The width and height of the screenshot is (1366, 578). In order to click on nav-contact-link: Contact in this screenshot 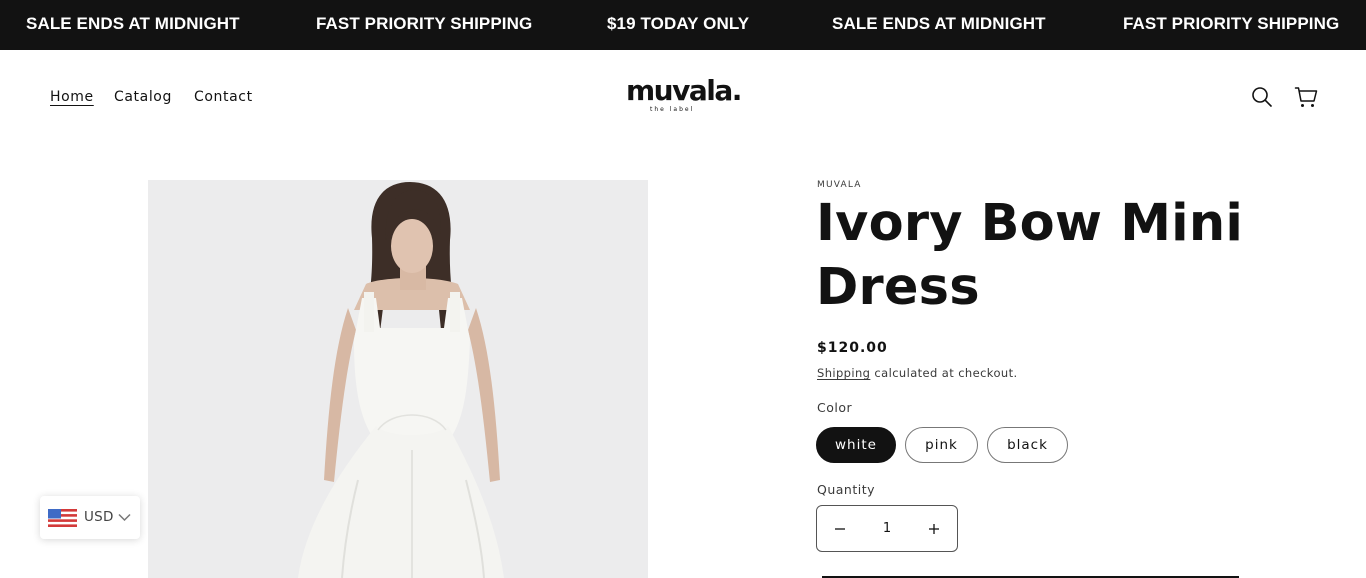, I will do `click(223, 97)`.